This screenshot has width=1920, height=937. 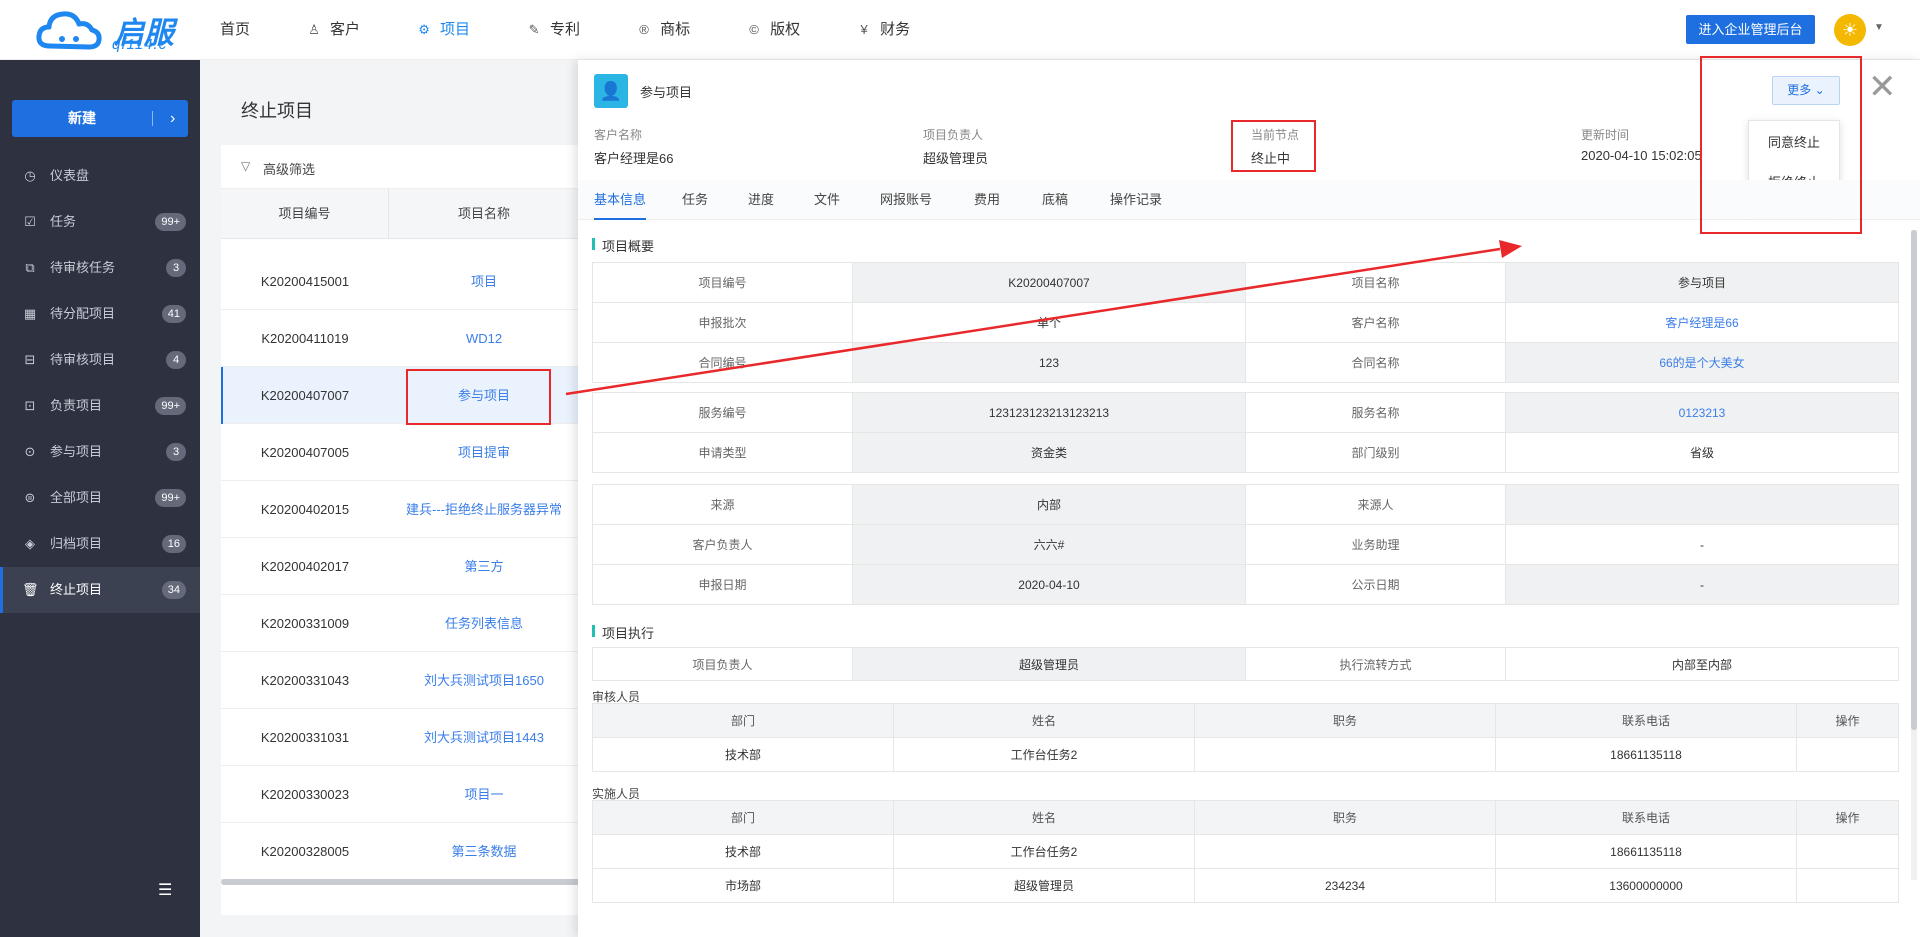 What do you see at coordinates (987, 200) in the screenshot?
I see `tab-5: 费用` at bounding box center [987, 200].